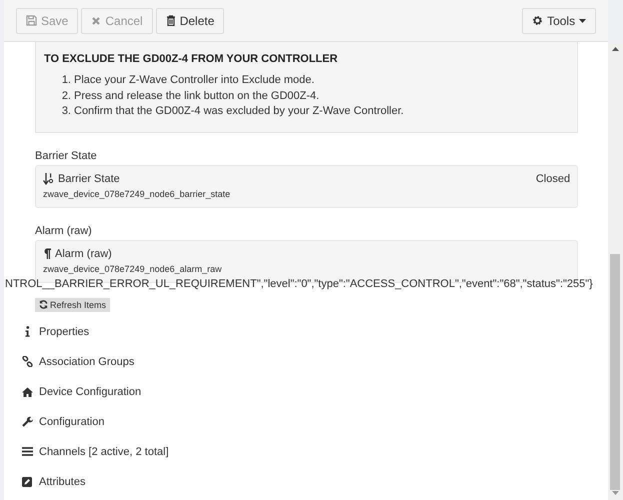 The image size is (623, 500). I want to click on instruction-step: Press and release the link button on the GD00Z-4., so click(197, 96).